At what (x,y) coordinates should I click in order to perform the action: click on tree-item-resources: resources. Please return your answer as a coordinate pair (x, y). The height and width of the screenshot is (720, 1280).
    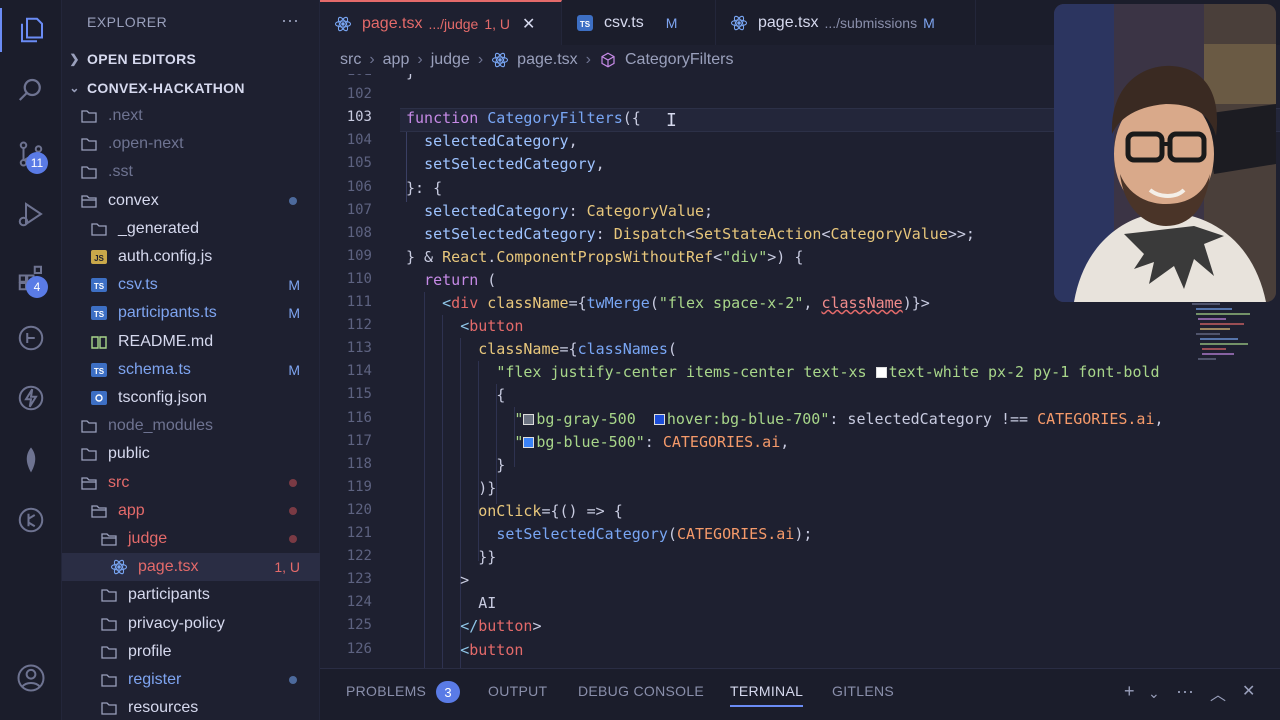
    Looking at the image, I should click on (191, 707).